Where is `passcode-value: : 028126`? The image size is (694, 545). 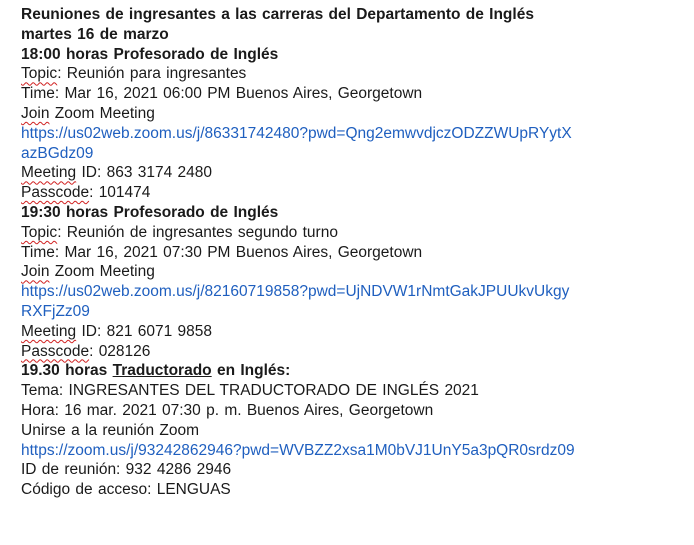
passcode-value: : 028126 is located at coordinates (120, 351).